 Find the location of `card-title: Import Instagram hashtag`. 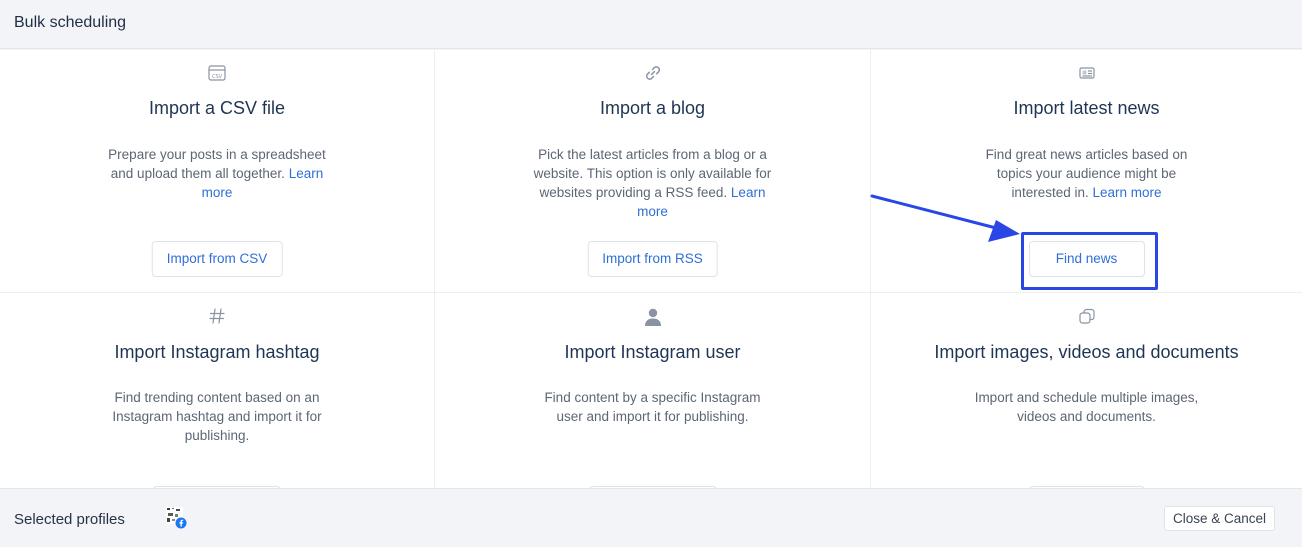

card-title: Import Instagram hashtag is located at coordinates (217, 352).